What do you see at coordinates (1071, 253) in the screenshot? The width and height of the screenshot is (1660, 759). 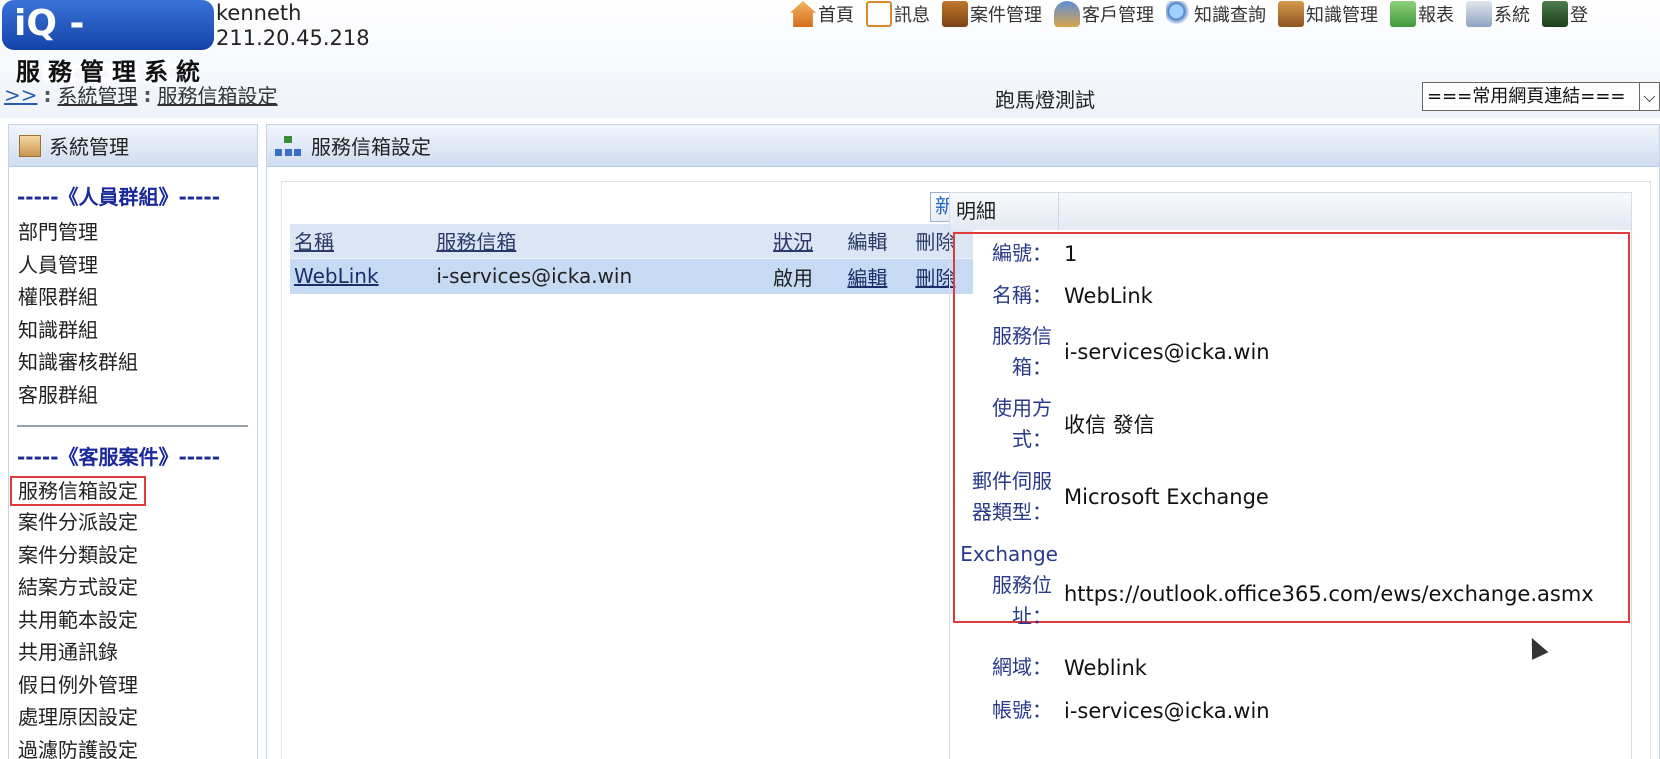 I see `detail-value: 1` at bounding box center [1071, 253].